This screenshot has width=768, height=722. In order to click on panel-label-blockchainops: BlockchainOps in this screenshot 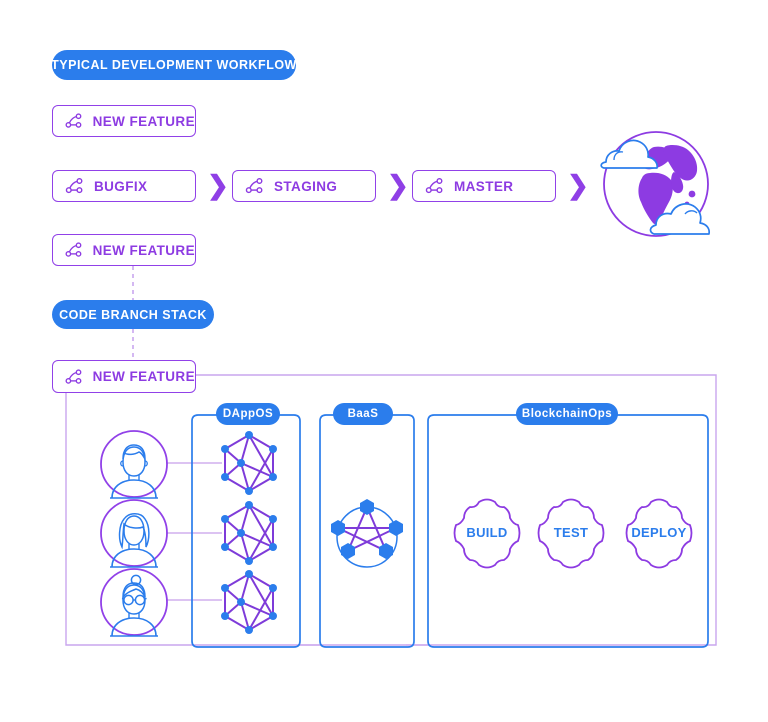, I will do `click(567, 414)`.